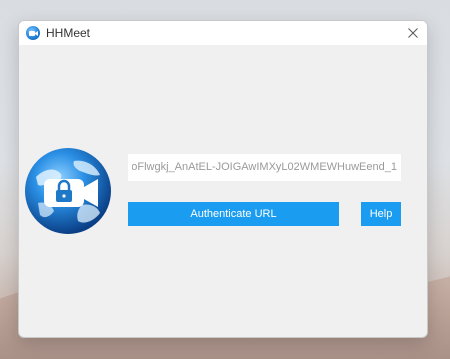 This screenshot has width=450, height=359. Describe the element at coordinates (223, 33) in the screenshot. I see `title-bar: HHMeet` at that location.